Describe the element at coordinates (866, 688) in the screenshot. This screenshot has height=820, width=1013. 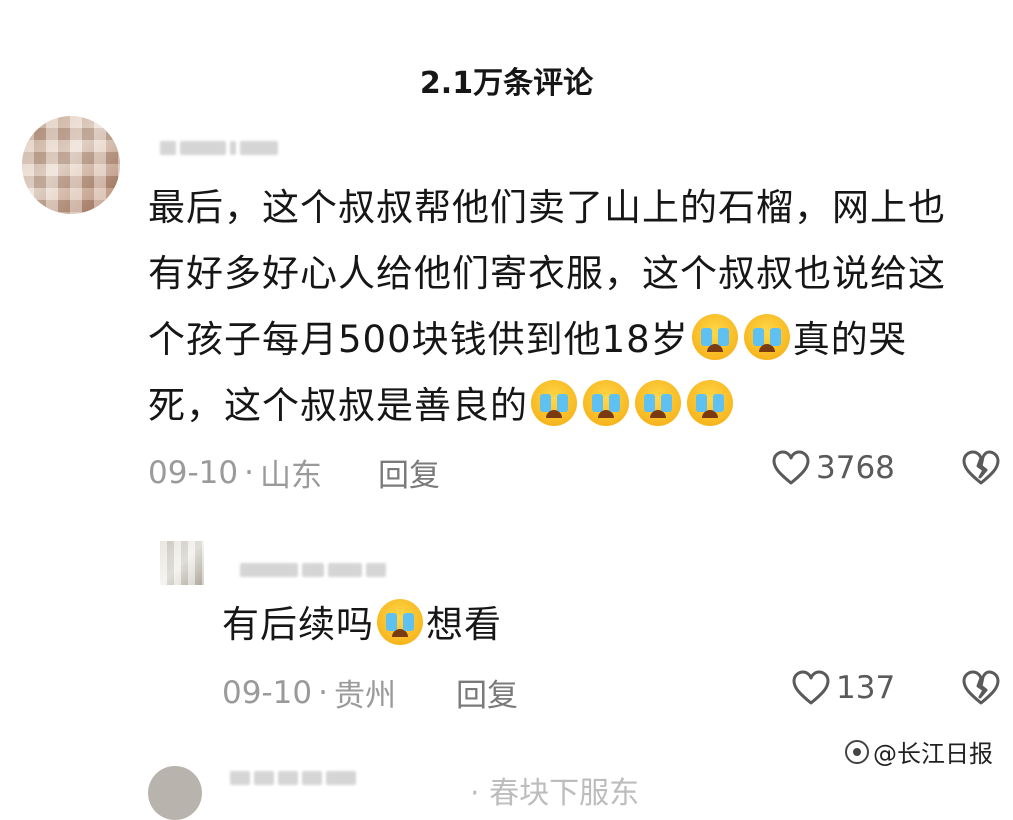
I see `like-count: 137` at that location.